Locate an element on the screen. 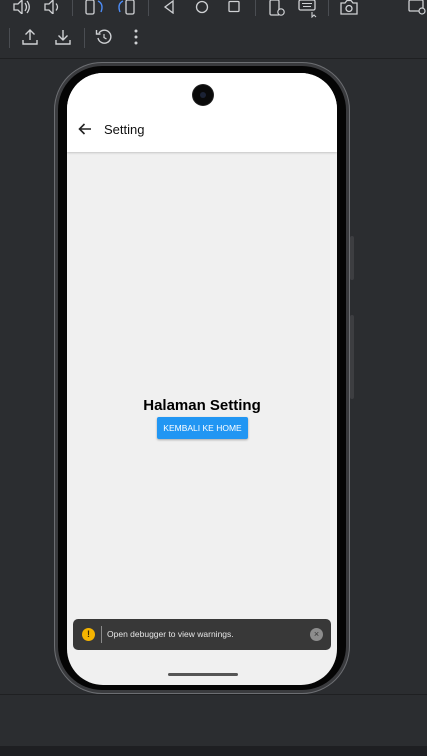 Image resolution: width=427 pixels, height=756 pixels. page-title: Setting is located at coordinates (124, 129).